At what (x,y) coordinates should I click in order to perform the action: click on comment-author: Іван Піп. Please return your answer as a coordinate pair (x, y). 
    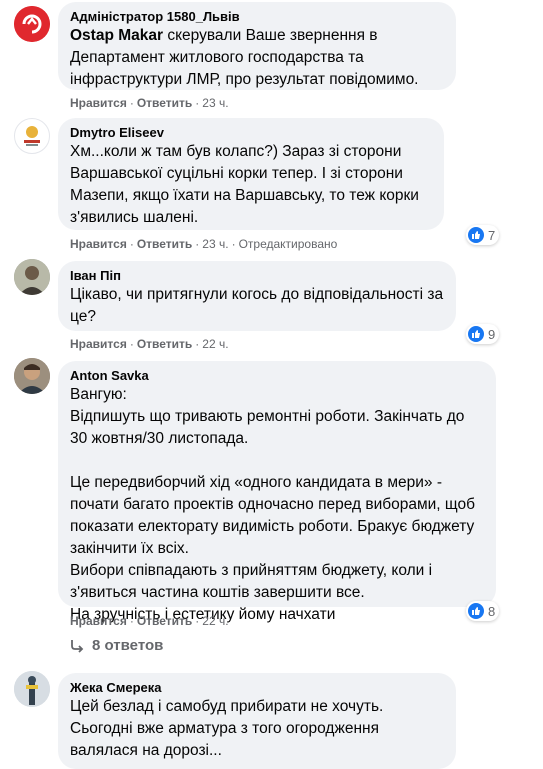
    Looking at the image, I should click on (257, 275).